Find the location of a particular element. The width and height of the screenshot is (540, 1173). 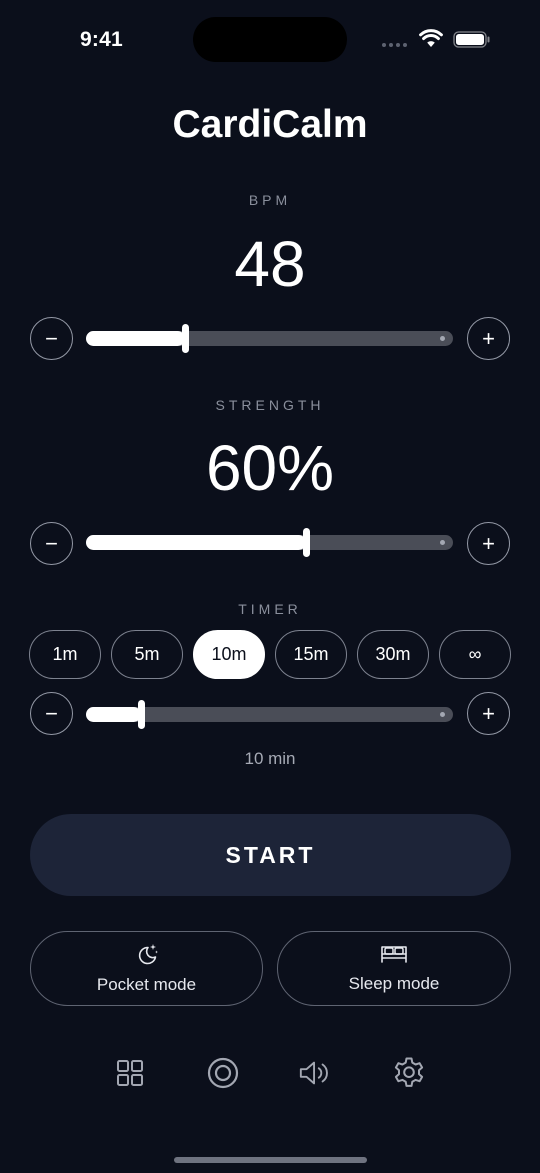

pocket-mode-label: Pocket mode is located at coordinates (146, 984).